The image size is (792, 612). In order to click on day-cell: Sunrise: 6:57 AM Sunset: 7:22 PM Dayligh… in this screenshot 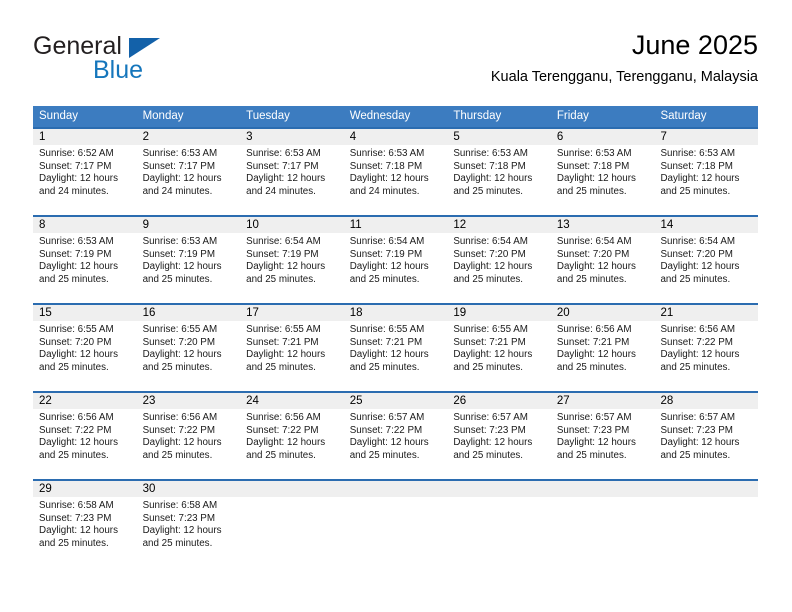, I will do `click(396, 444)`.